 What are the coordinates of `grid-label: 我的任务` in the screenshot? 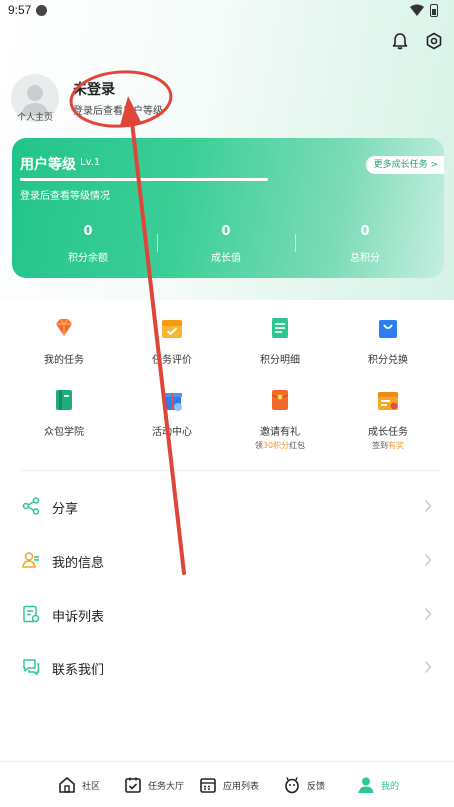 It's located at (64, 360).